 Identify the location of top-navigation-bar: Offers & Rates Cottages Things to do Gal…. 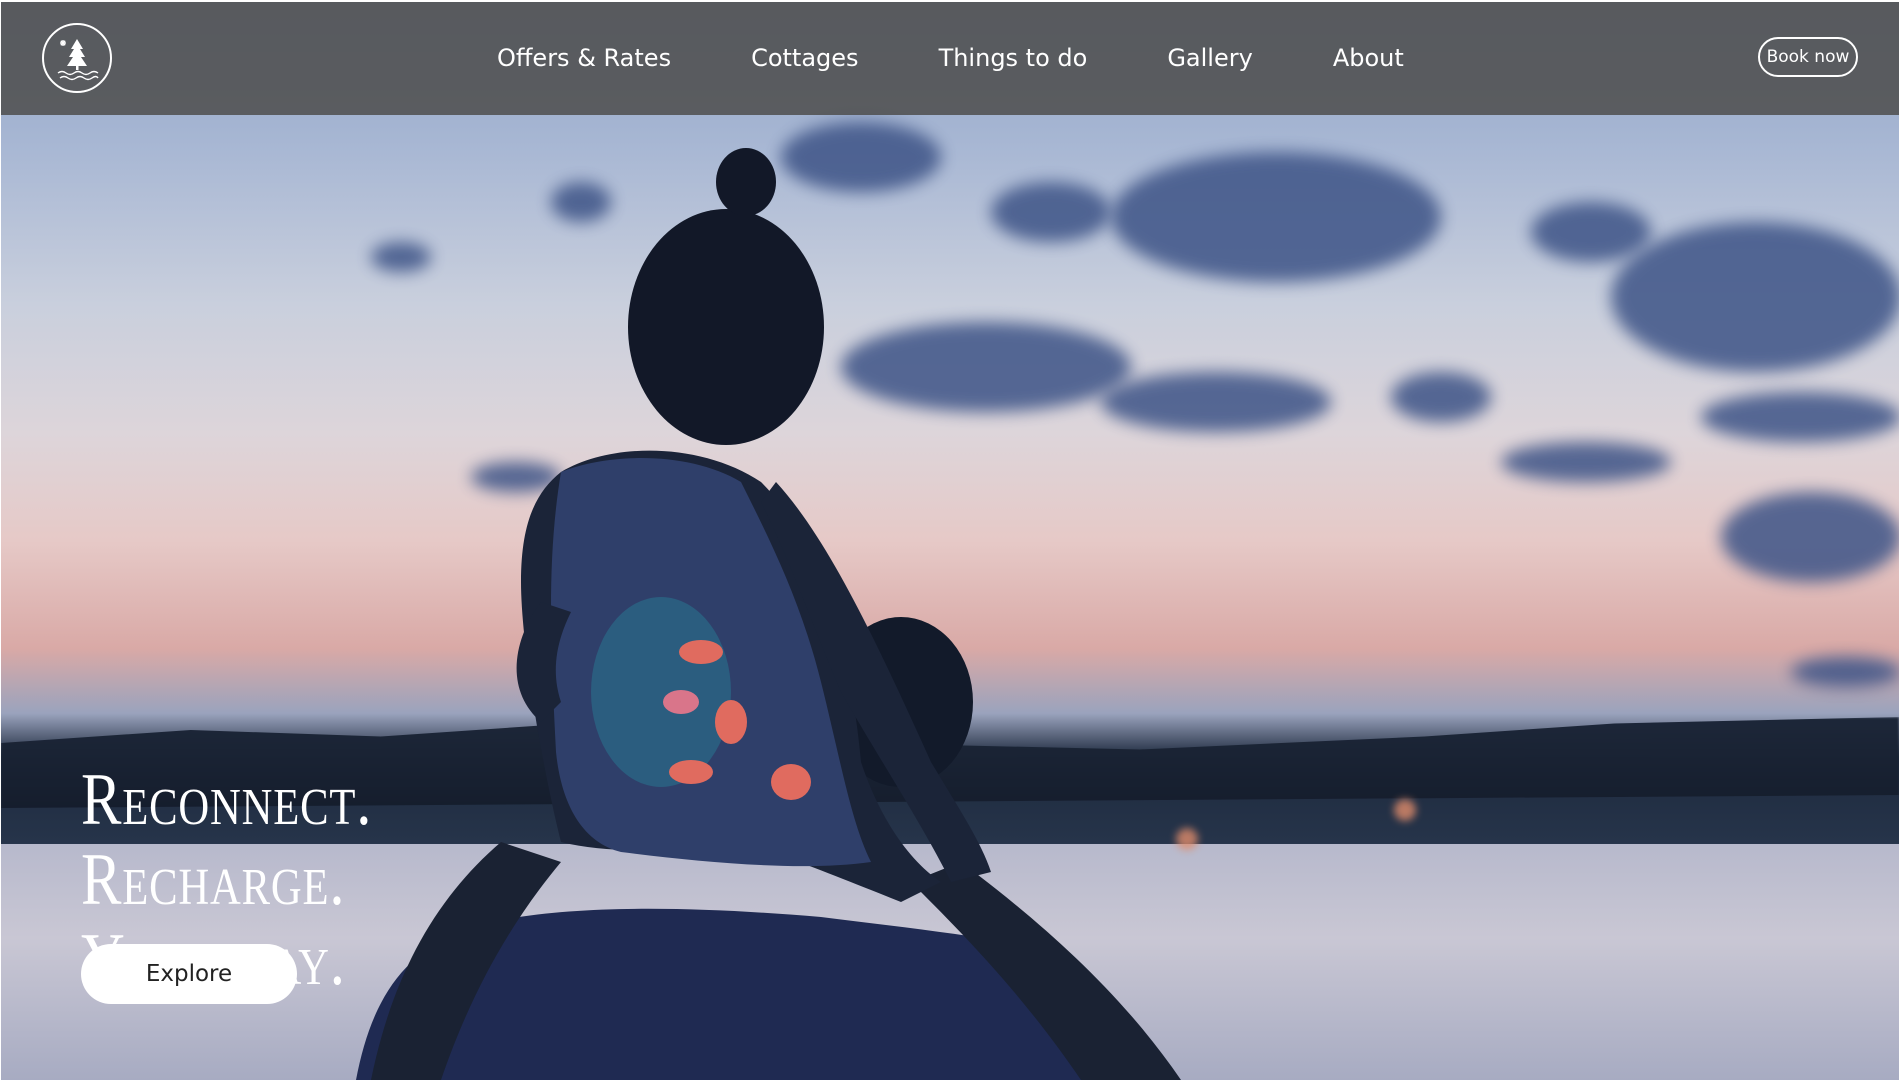
(950, 58).